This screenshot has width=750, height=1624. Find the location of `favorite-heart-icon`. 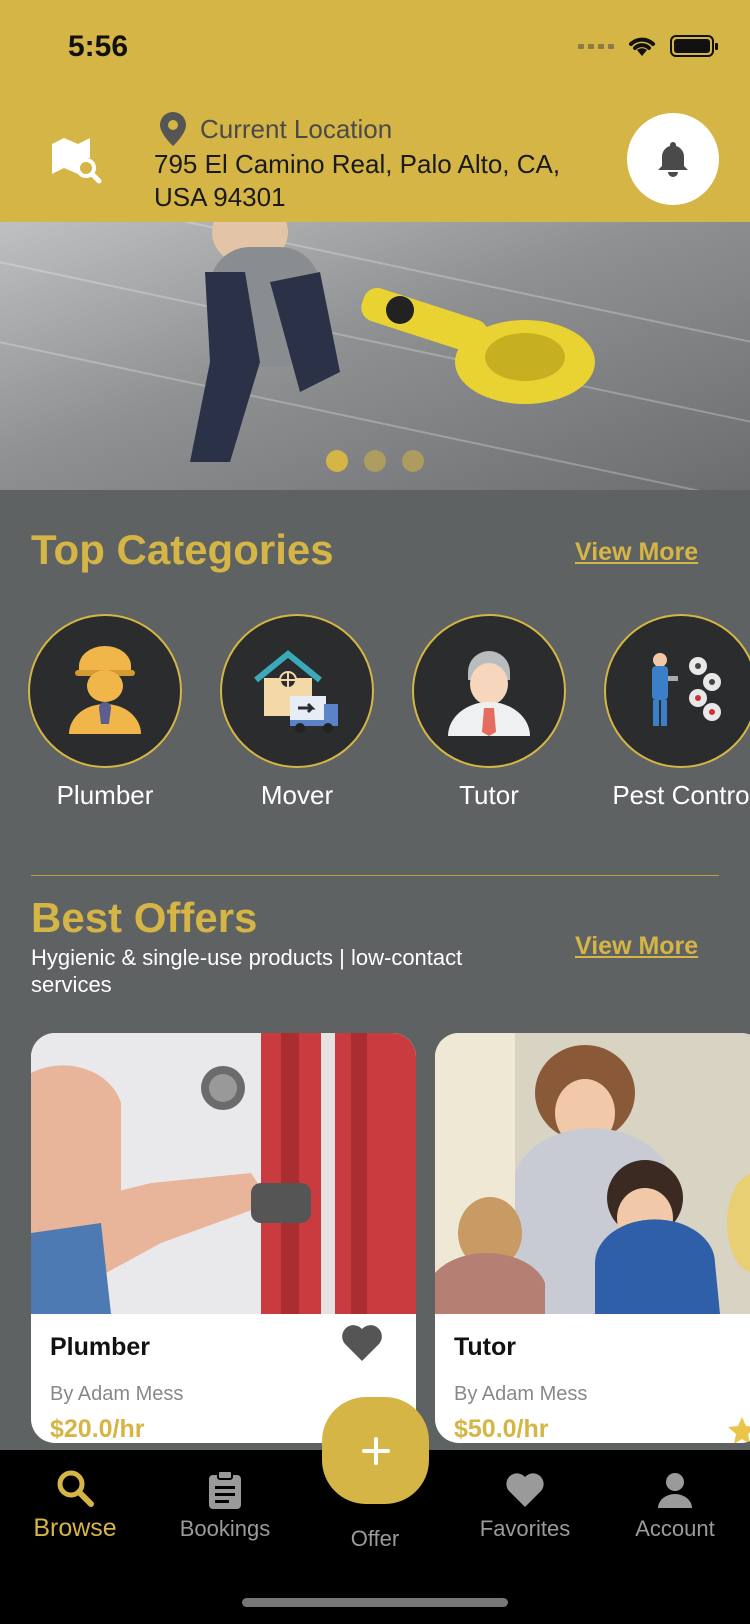

favorite-heart-icon is located at coordinates (362, 1343).